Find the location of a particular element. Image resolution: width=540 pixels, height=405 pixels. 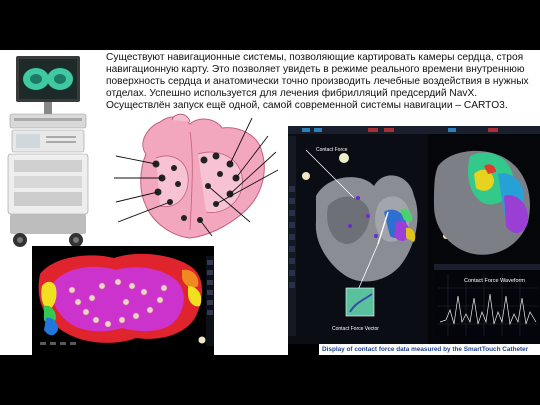

contact-force-vector-label: Contact Force Vector is located at coordinates (355, 329).